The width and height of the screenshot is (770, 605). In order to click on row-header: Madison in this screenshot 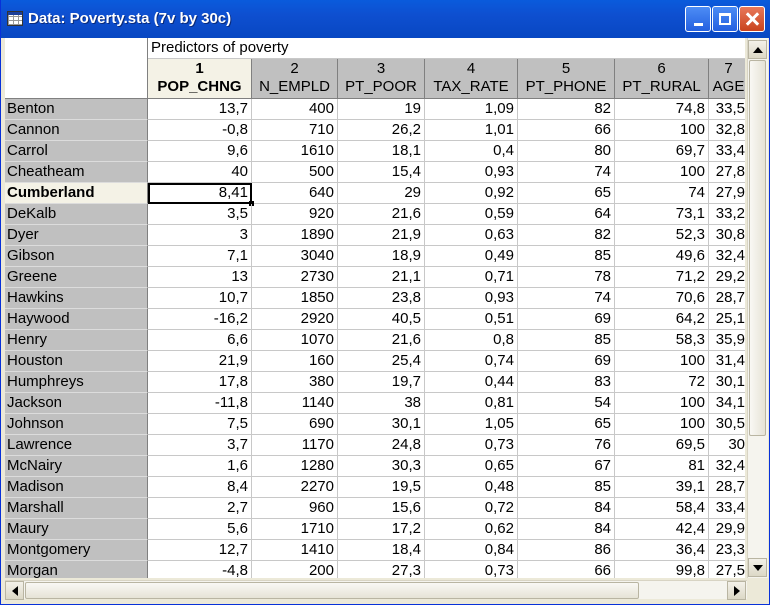, I will do `click(76, 487)`.